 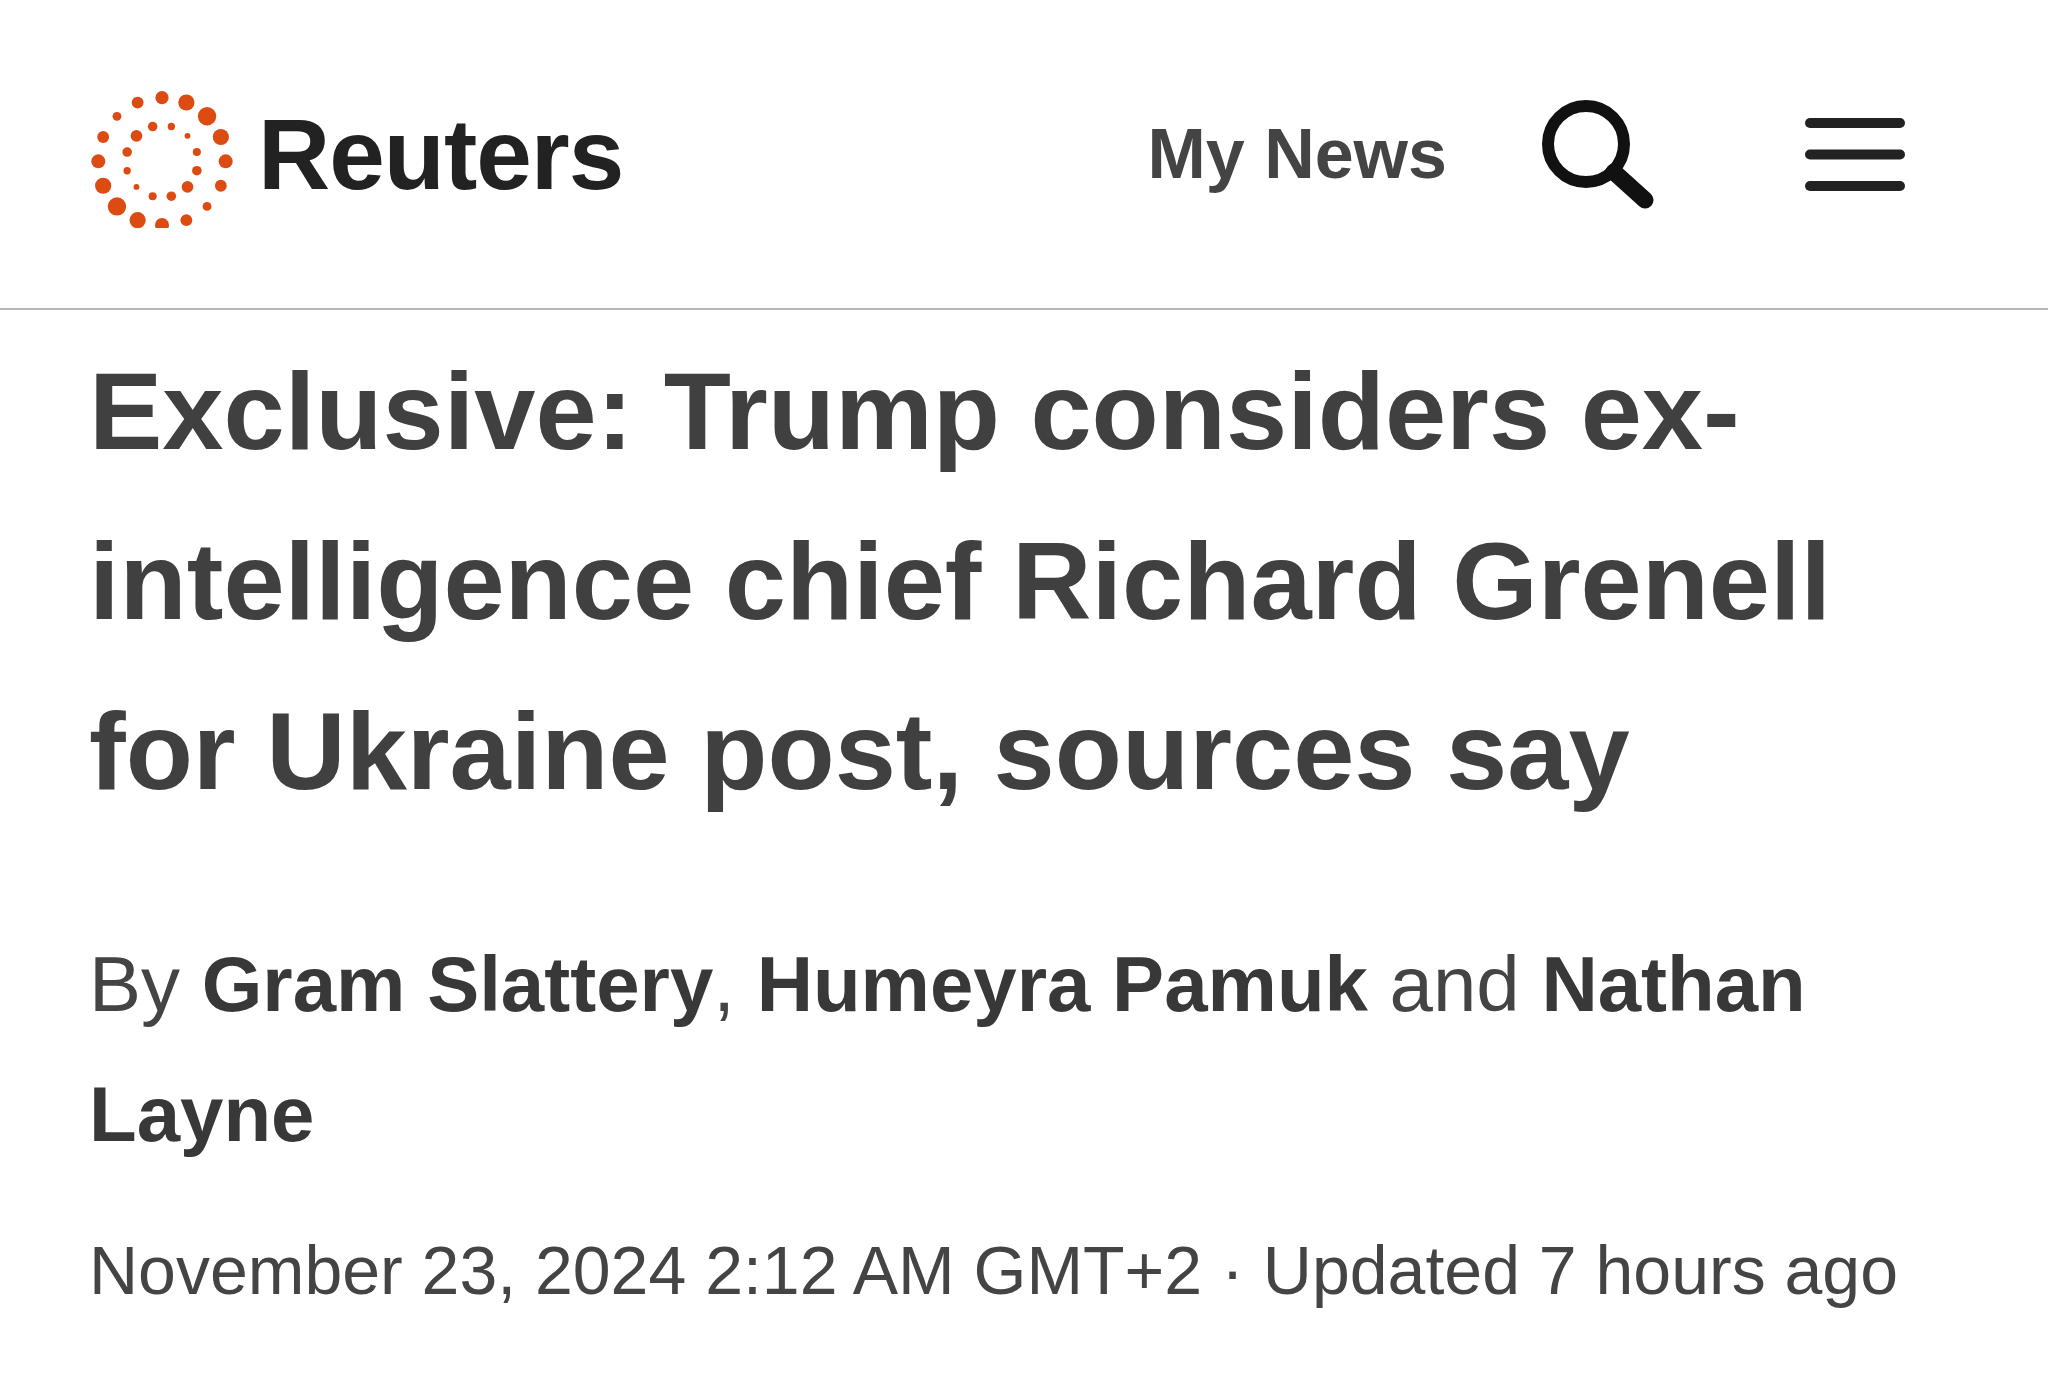 I want to click on search-icon, so click(x=1598, y=154).